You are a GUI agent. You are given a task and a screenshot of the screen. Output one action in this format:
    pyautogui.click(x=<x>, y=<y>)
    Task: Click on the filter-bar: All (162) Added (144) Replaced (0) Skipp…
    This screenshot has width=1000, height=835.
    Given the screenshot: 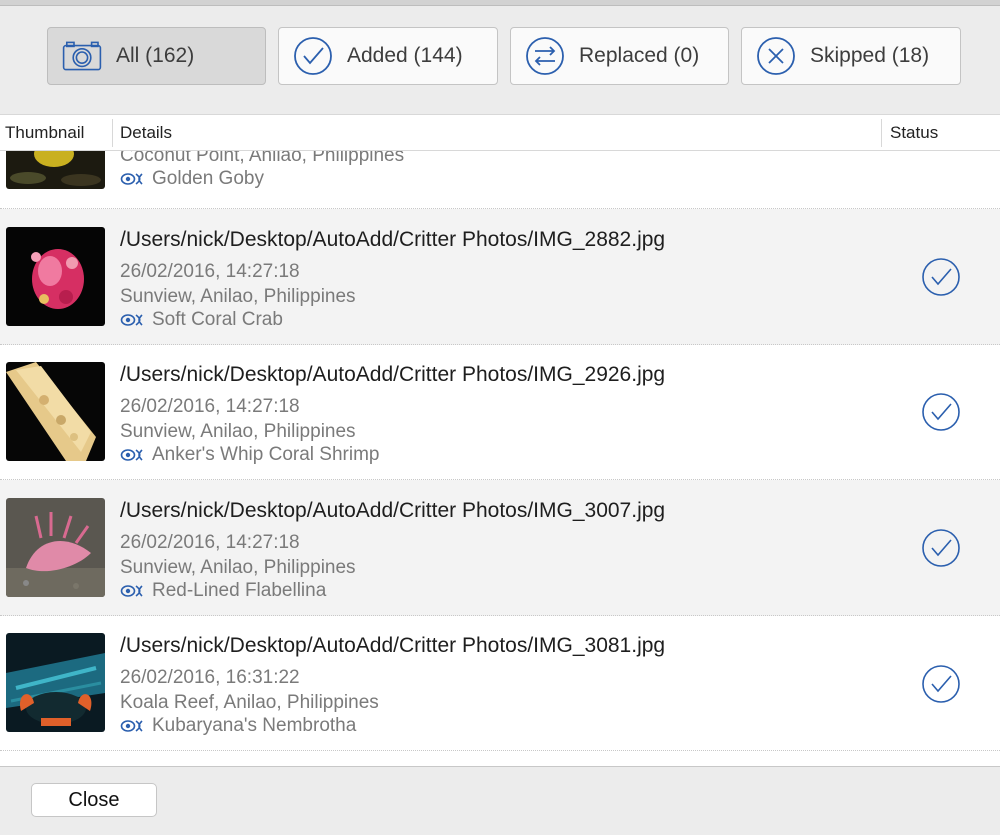 What is the action you would take?
    pyautogui.click(x=500, y=60)
    